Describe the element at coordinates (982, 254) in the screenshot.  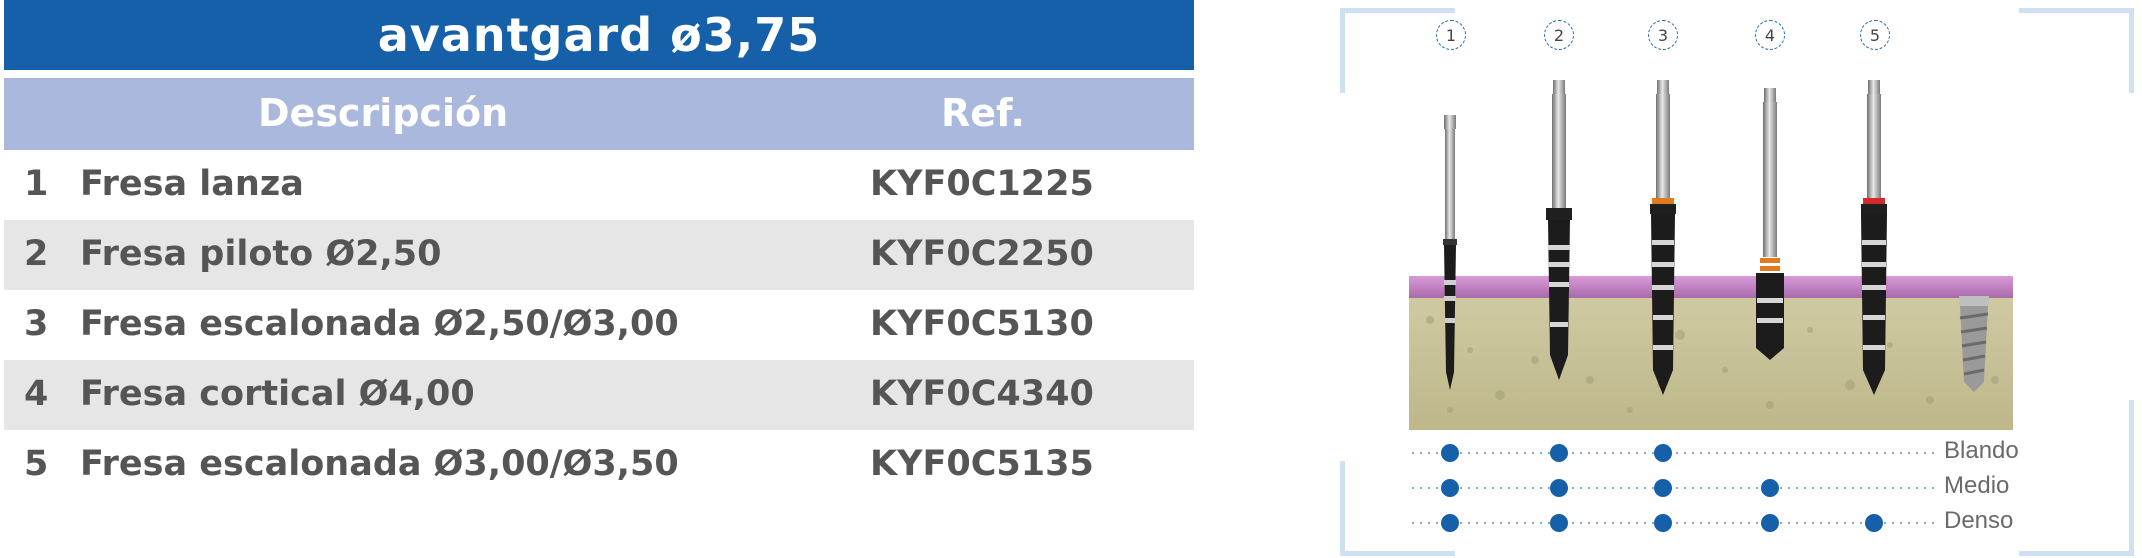
I see `row-ref: KYF0C2250` at that location.